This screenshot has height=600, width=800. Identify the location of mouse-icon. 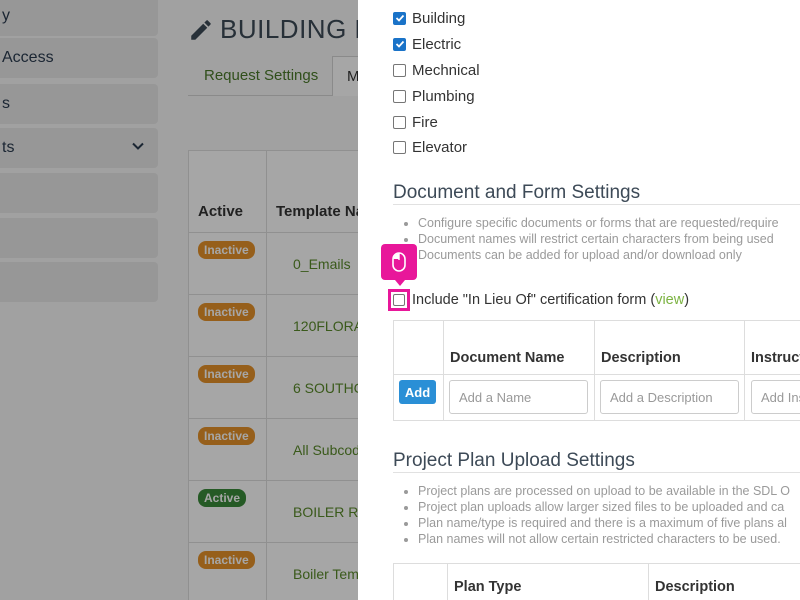
(399, 262).